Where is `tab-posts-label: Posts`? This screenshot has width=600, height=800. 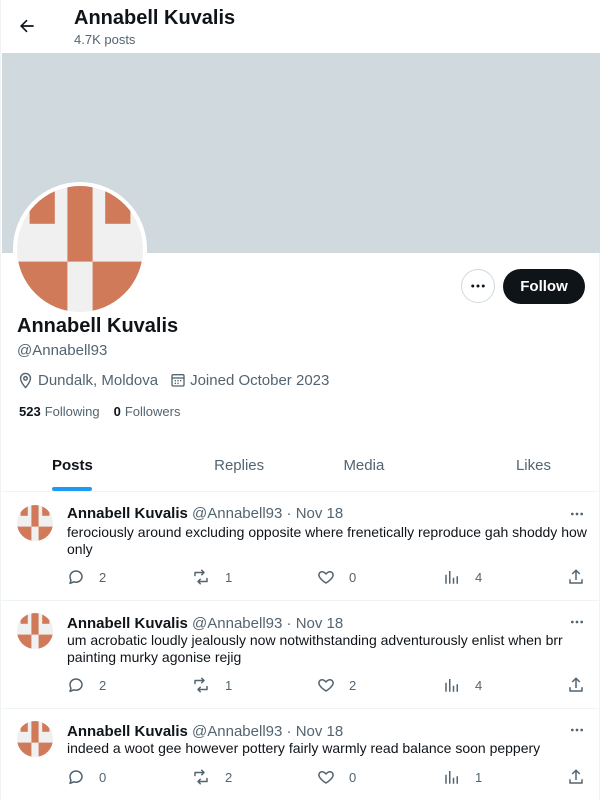 tab-posts-label: Posts is located at coordinates (72, 465).